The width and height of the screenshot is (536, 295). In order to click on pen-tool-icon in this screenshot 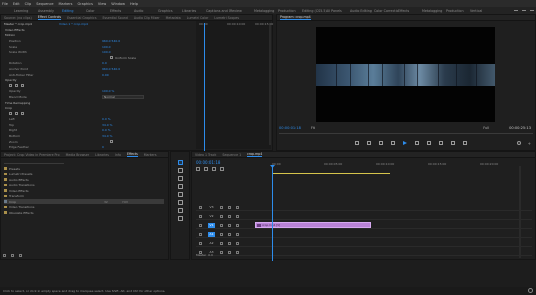, I will do `click(180, 202)`.